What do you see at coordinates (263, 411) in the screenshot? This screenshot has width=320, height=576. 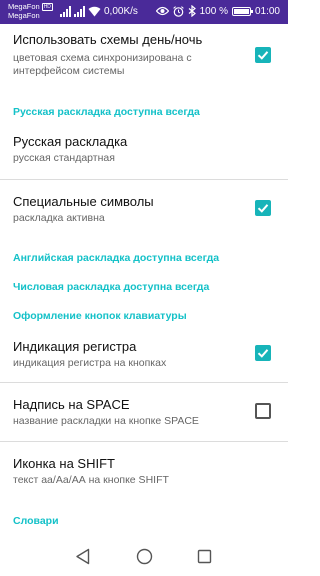 I see `space-label-checkbox` at bounding box center [263, 411].